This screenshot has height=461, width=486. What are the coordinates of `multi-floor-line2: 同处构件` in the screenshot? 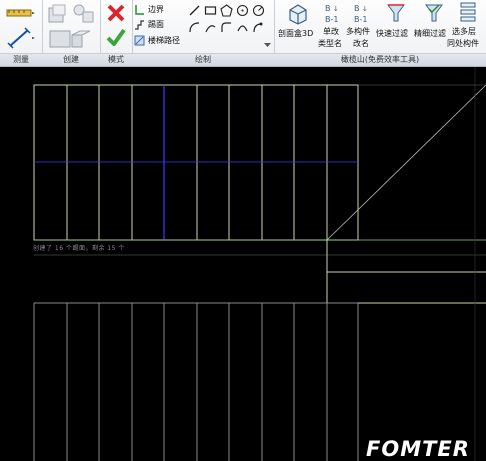 It's located at (463, 43).